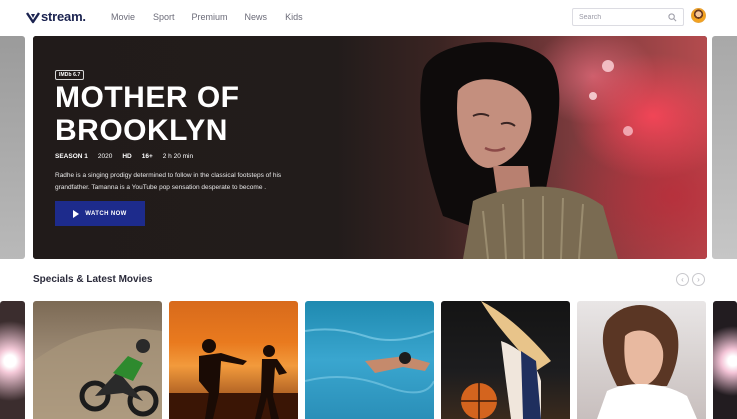 The width and height of the screenshot is (737, 419). Describe the element at coordinates (647, 361) in the screenshot. I see `card-image-portrait` at that location.